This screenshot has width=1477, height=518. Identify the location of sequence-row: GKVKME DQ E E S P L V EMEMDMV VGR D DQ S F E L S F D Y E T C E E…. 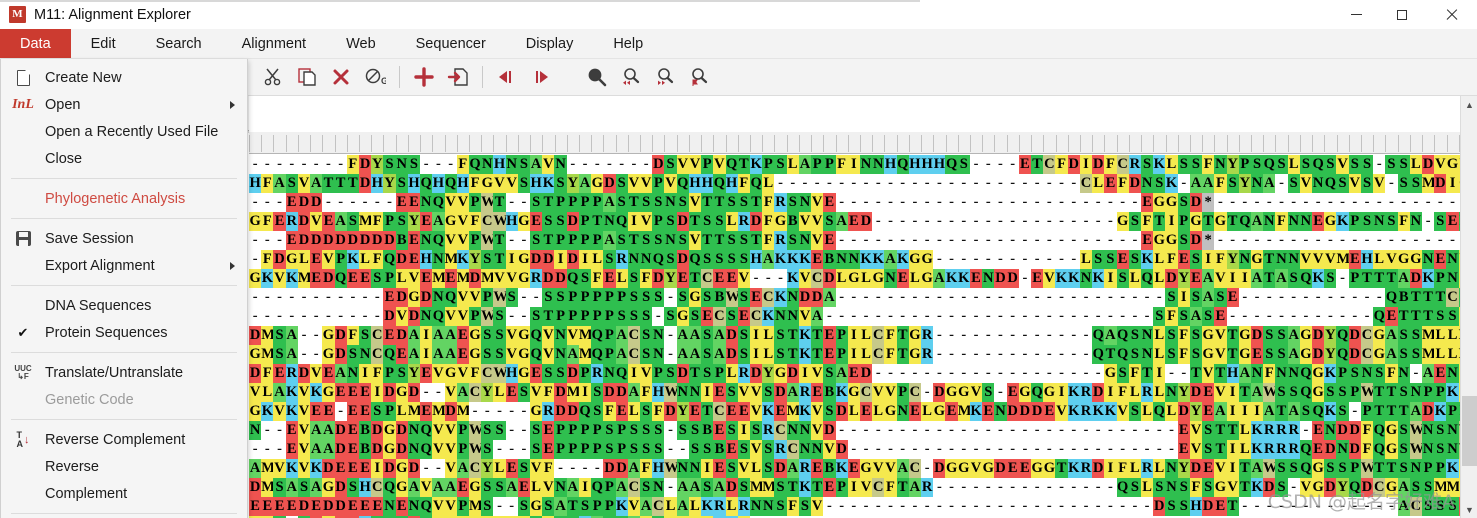
(854, 278).